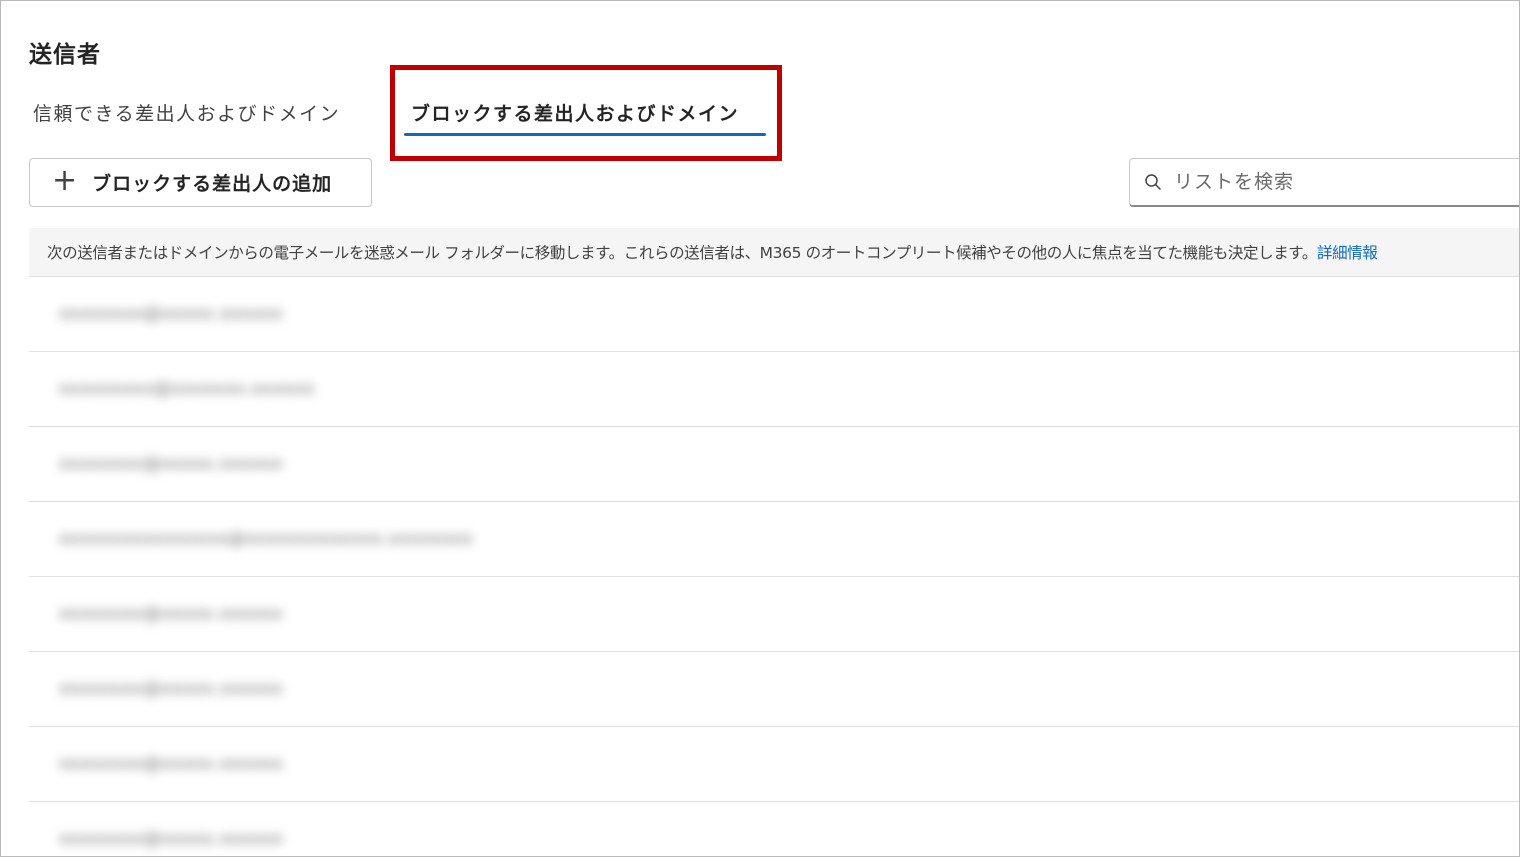 The image size is (1520, 857). Describe the element at coordinates (1153, 182) in the screenshot. I see `search-icon` at that location.